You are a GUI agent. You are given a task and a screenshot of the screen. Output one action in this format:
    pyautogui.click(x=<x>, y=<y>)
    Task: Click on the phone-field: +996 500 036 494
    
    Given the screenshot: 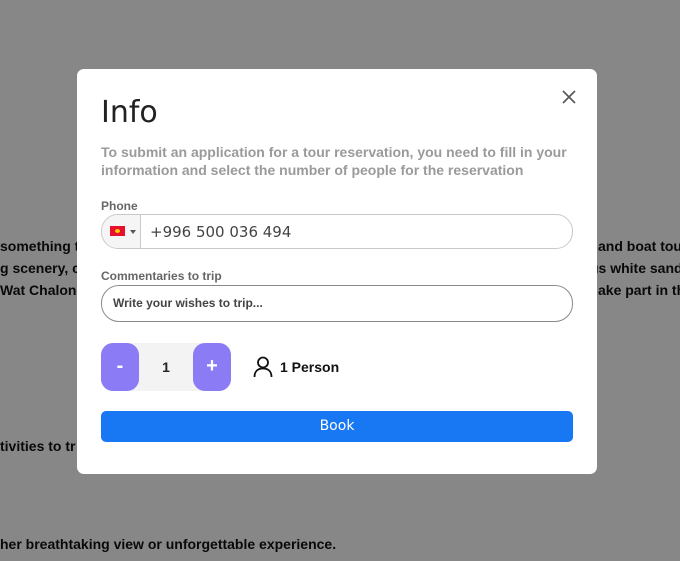 What is the action you would take?
    pyautogui.click(x=337, y=231)
    